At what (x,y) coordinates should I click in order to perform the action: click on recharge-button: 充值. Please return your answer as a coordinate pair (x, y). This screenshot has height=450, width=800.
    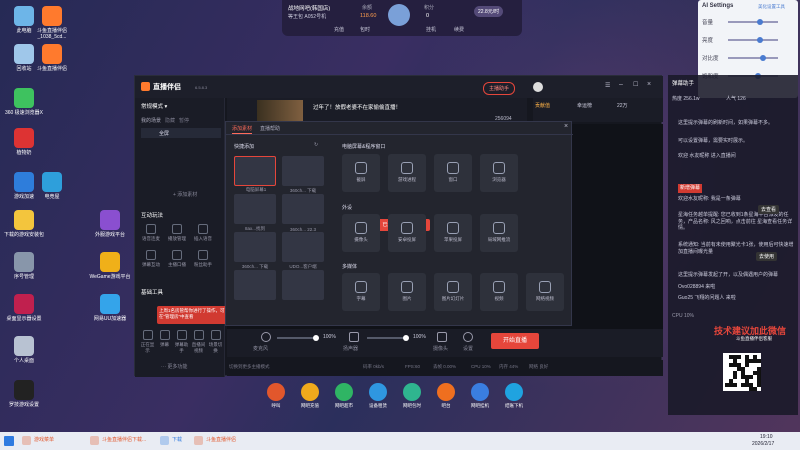
    Looking at the image, I should click on (339, 29).